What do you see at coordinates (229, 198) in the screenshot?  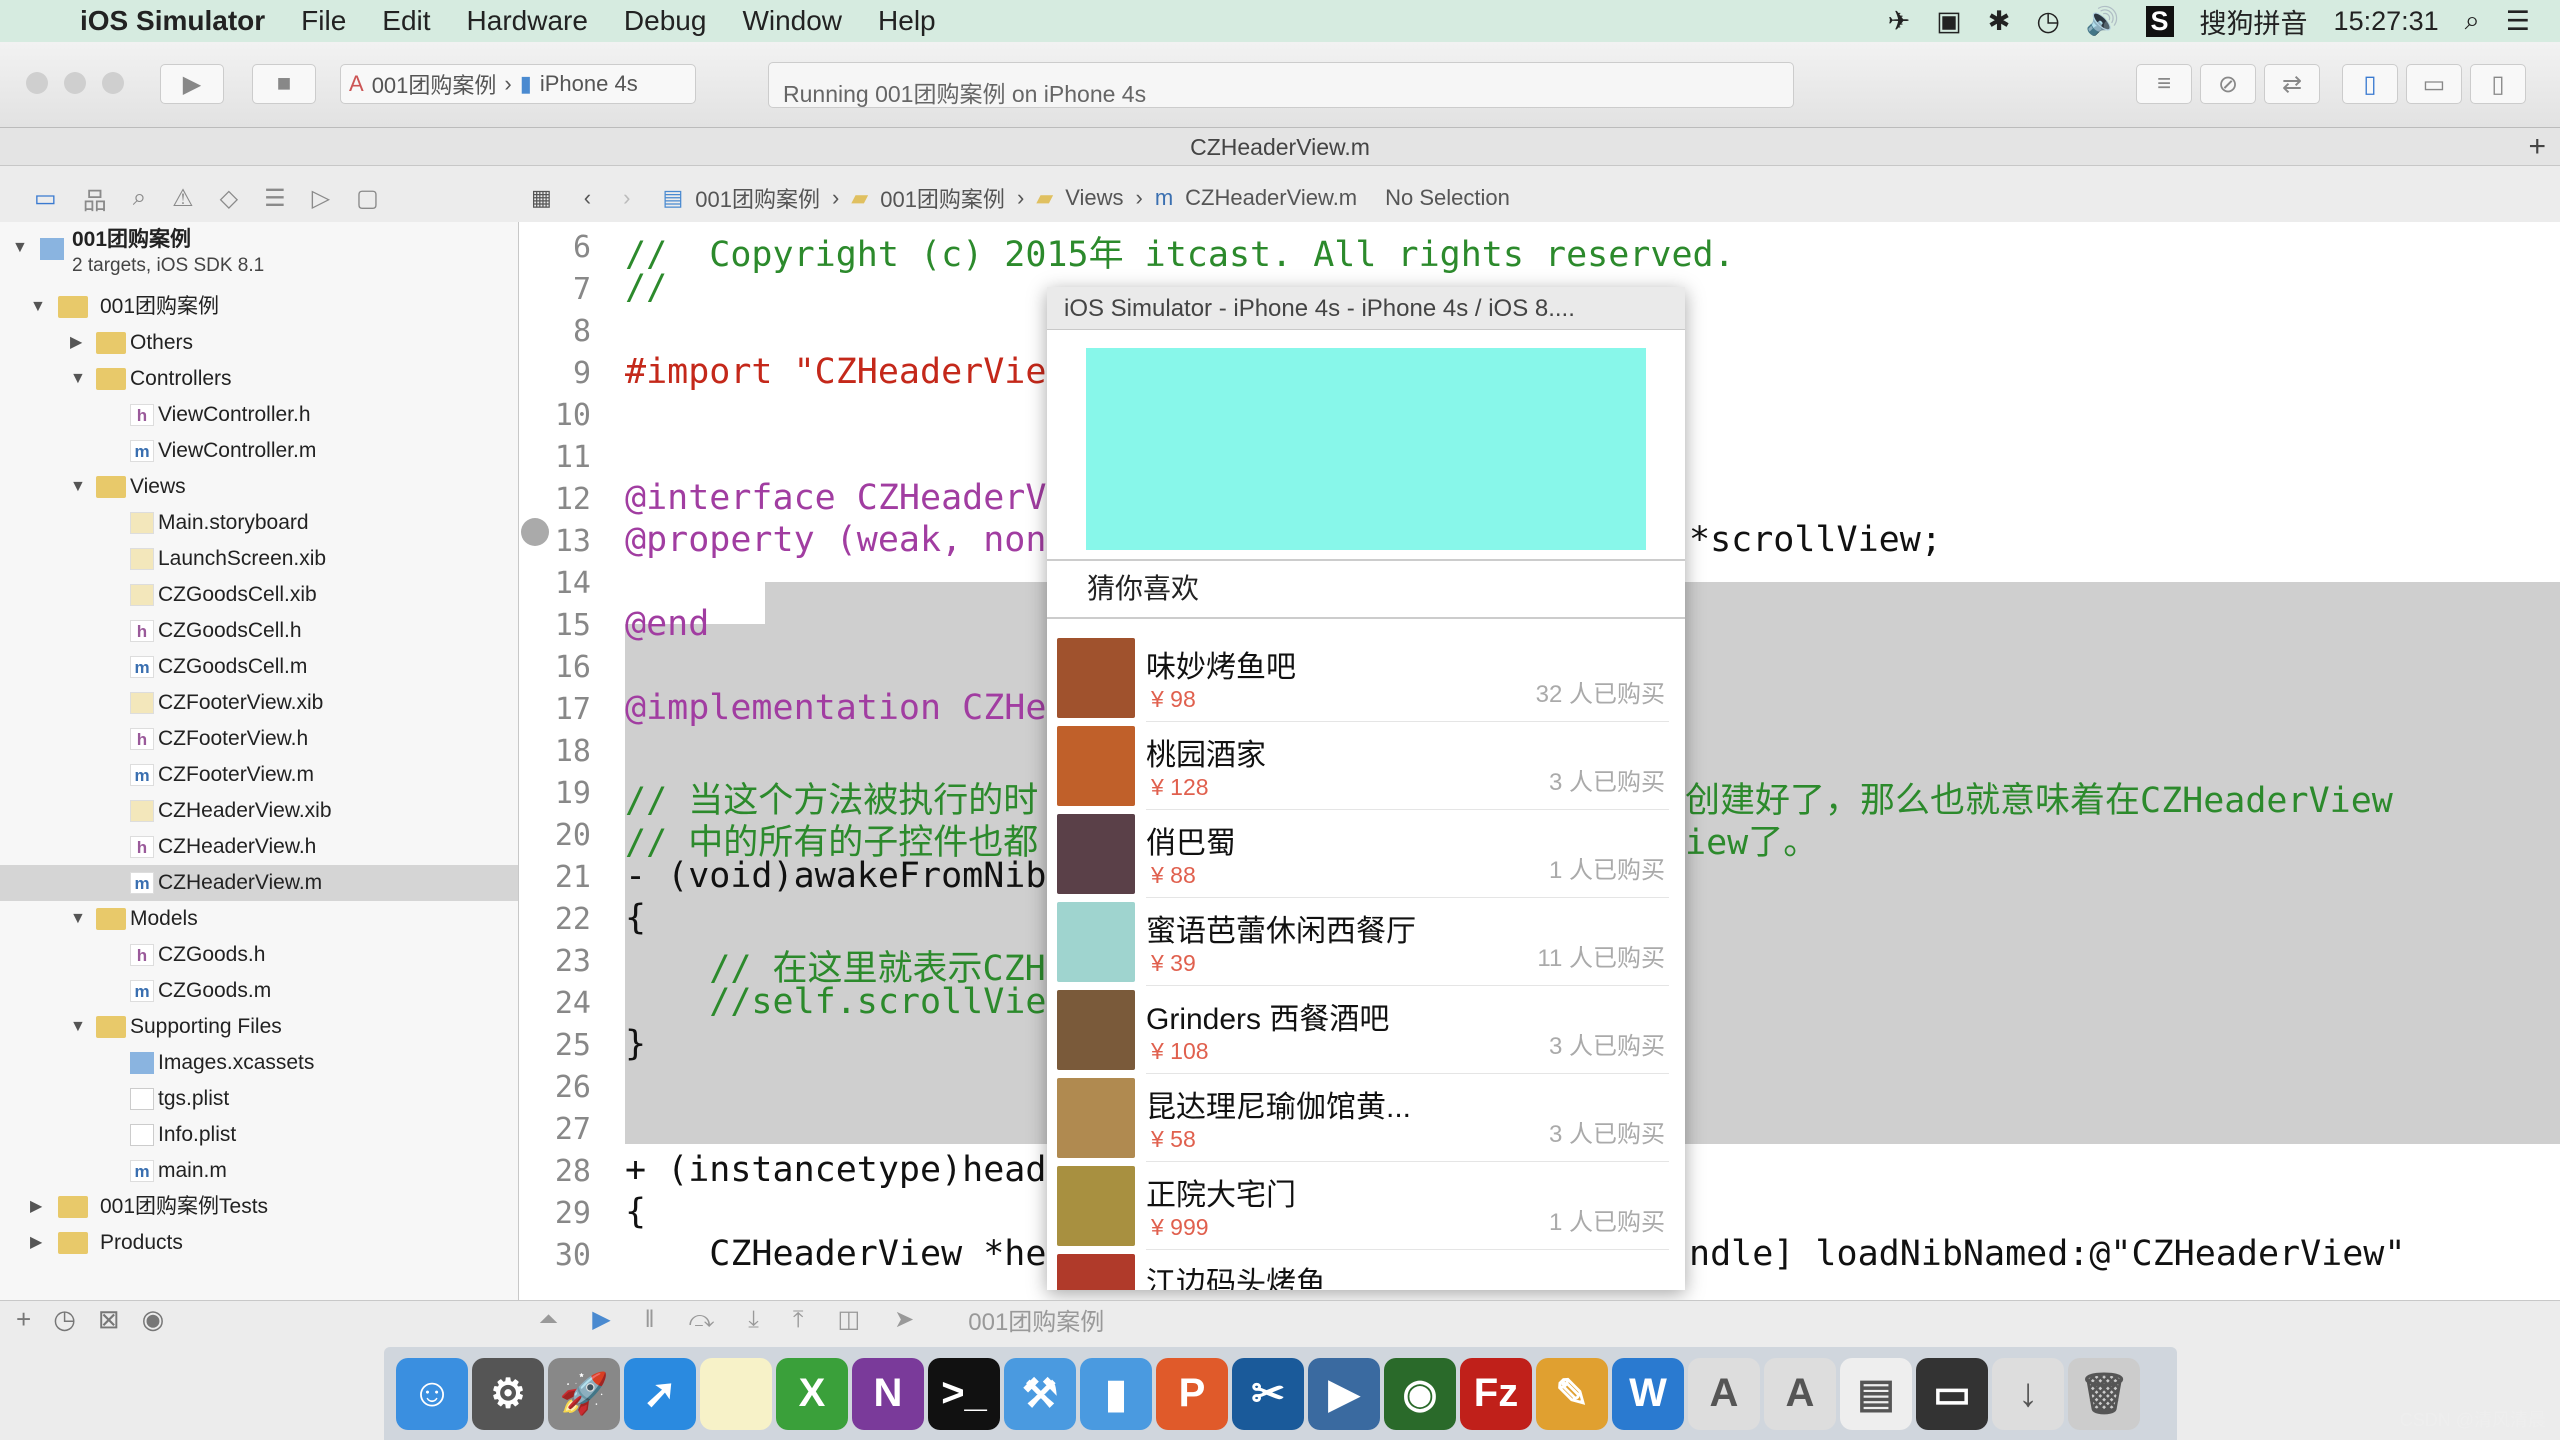 I see `test-navigator-icon: ◇` at bounding box center [229, 198].